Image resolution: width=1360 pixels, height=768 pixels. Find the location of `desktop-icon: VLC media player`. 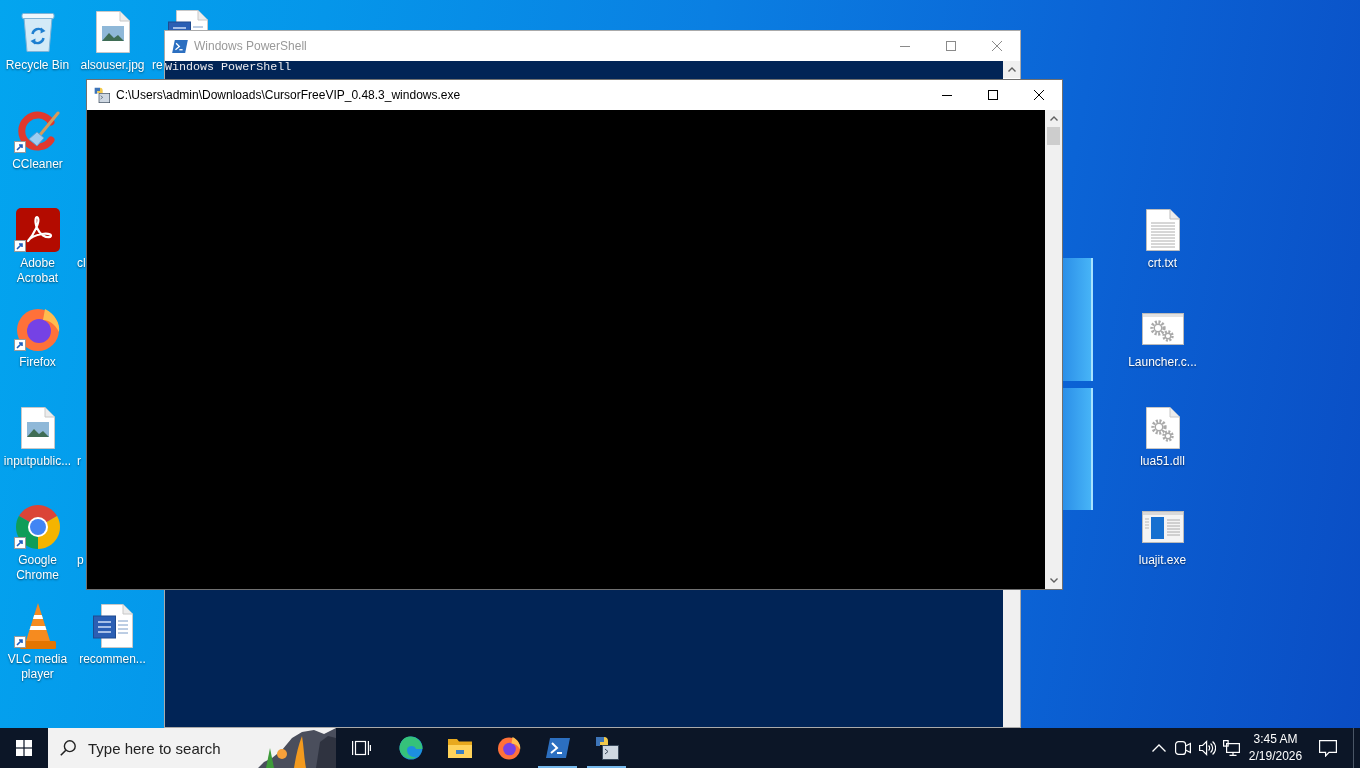

desktop-icon: VLC media player is located at coordinates (37, 642).